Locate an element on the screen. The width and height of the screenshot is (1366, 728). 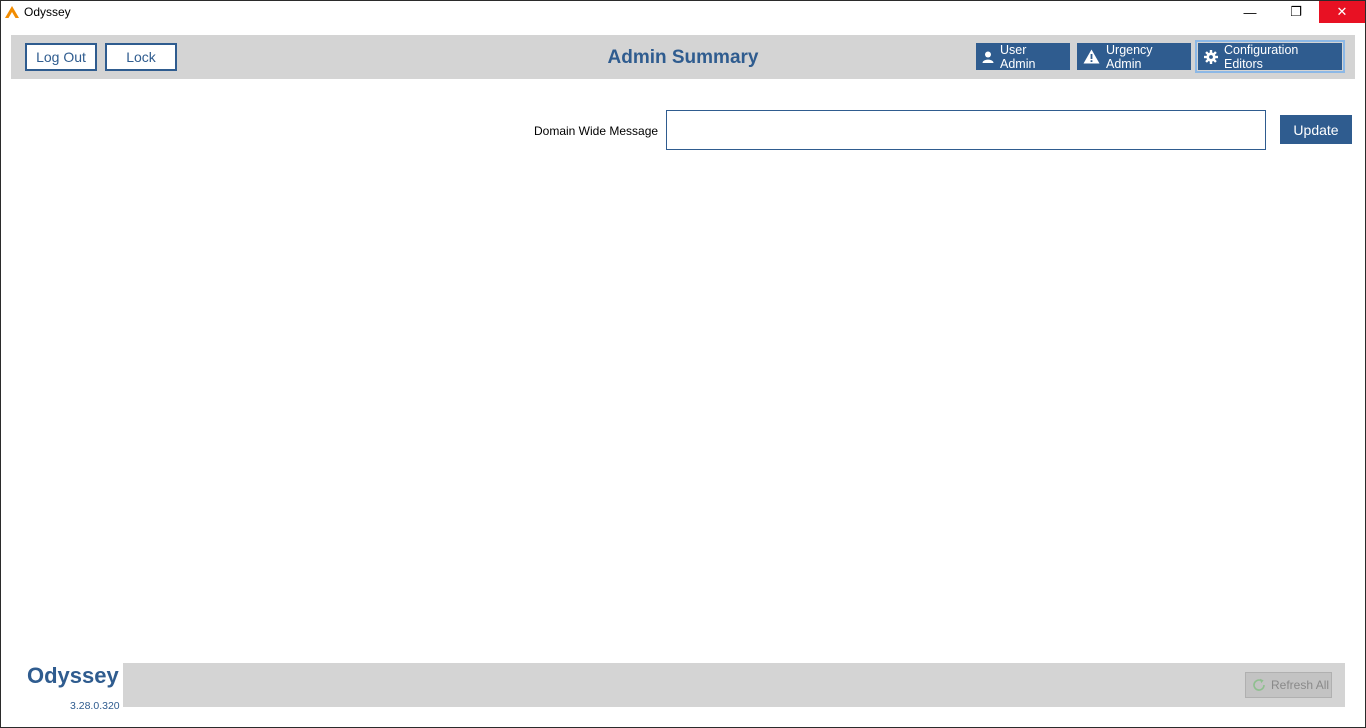
footer-bar: Refresh All is located at coordinates (734, 685).